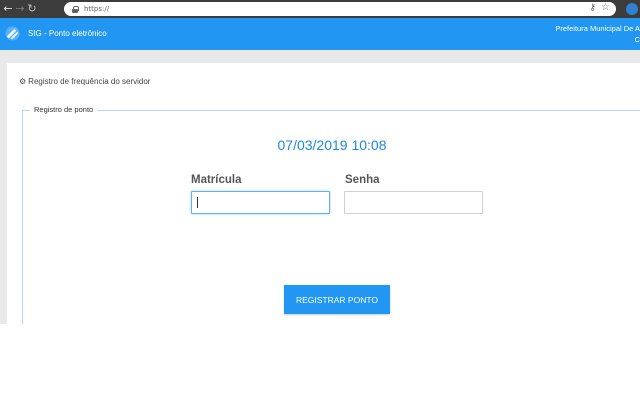 The width and height of the screenshot is (640, 400). I want to click on reload-icon: ↻, so click(32, 9).